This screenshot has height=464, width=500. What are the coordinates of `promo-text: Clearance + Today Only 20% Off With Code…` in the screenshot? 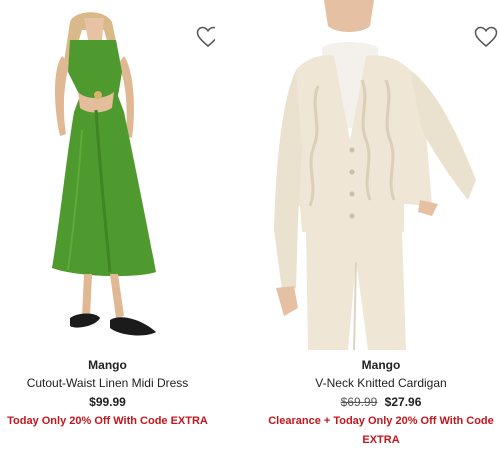 It's located at (381, 431).